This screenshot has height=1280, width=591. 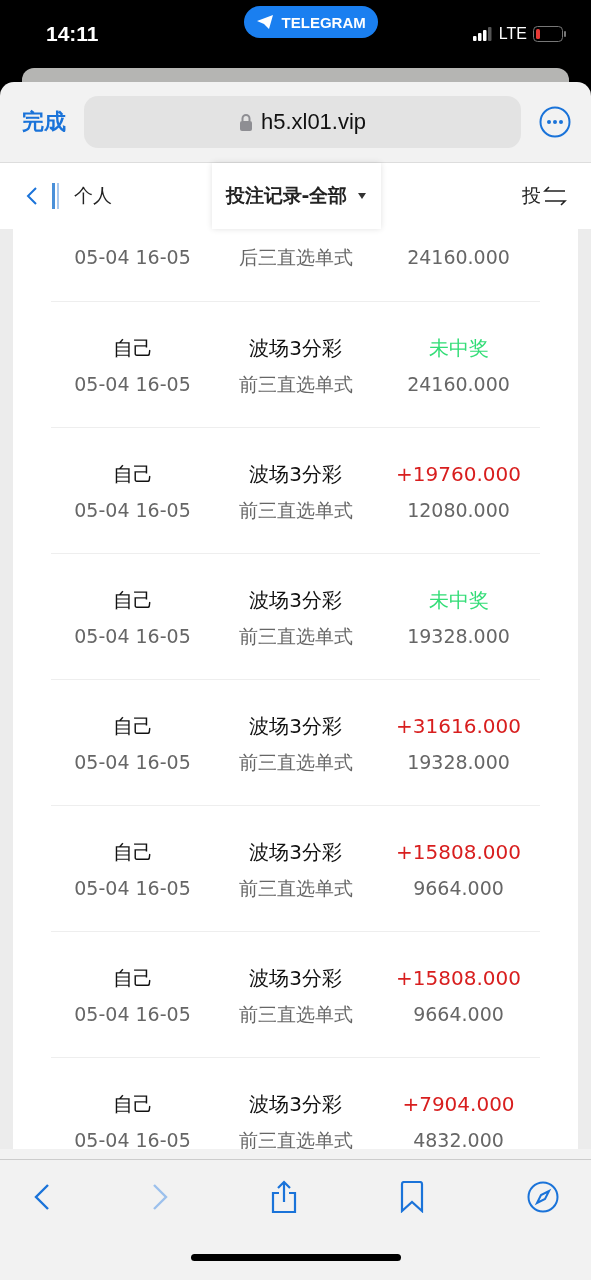 What do you see at coordinates (531, 196) in the screenshot?
I see `bet-link: 投` at bounding box center [531, 196].